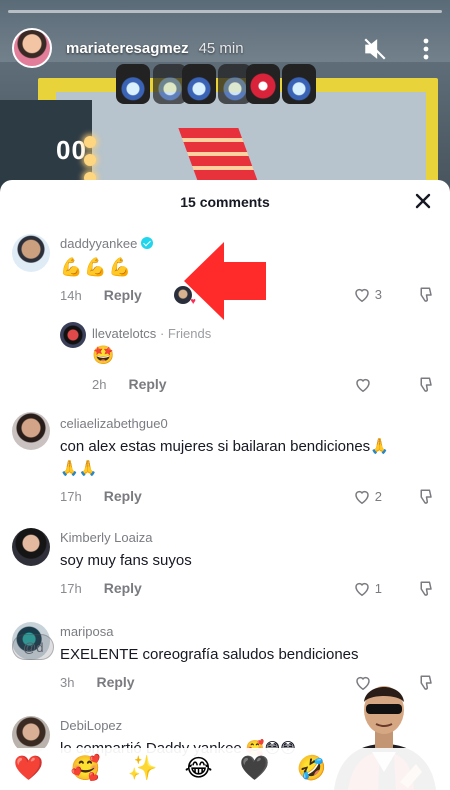  I want to click on comment-time: 2h, so click(99, 384).